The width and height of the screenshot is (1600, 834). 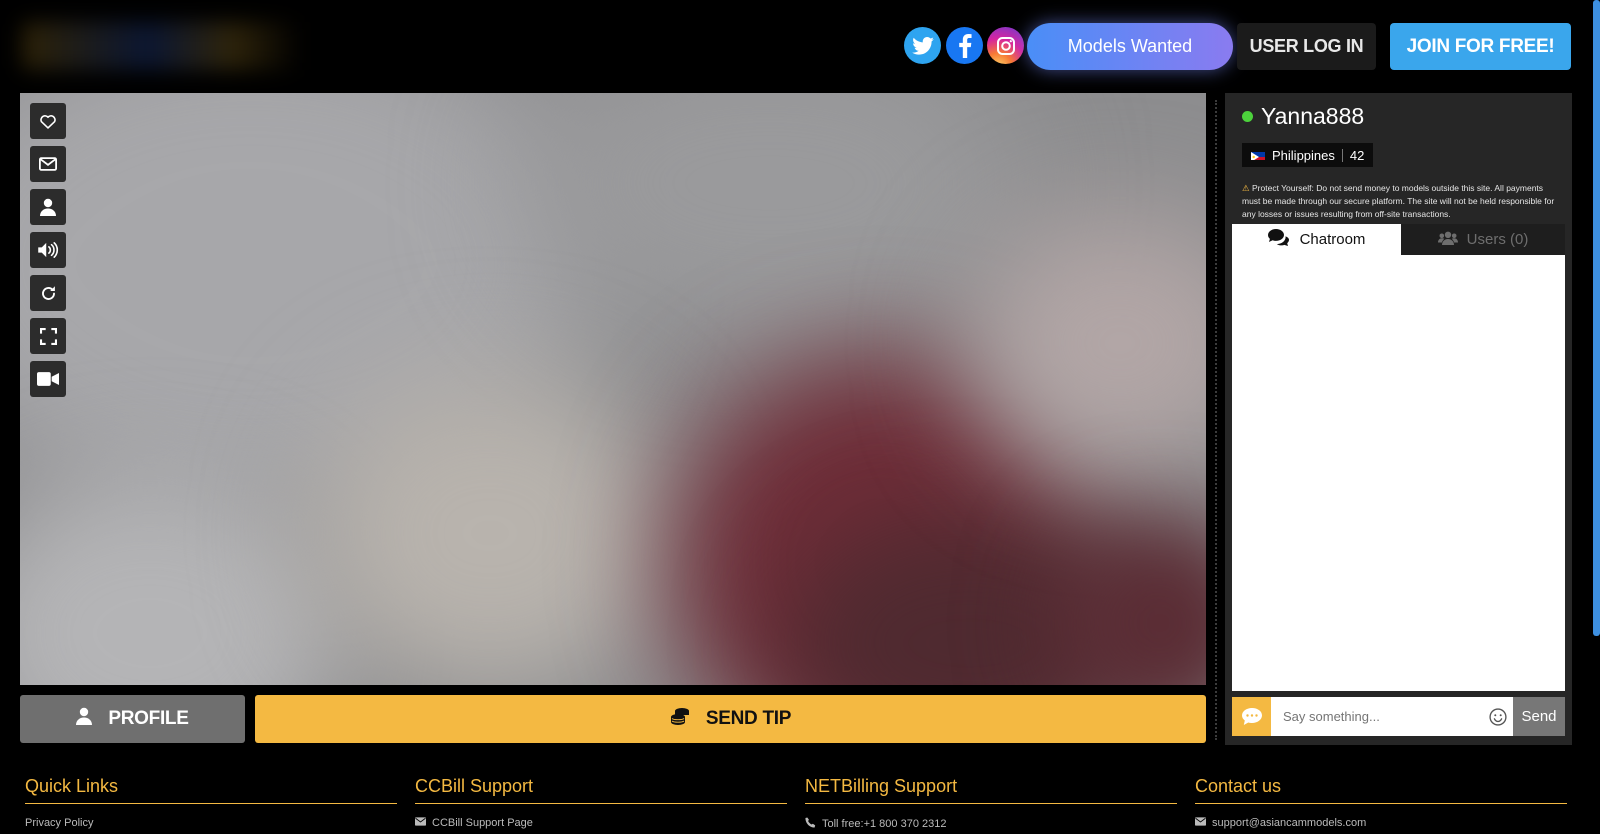 What do you see at coordinates (1246, 188) in the screenshot?
I see `warning-icon: ⚠` at bounding box center [1246, 188].